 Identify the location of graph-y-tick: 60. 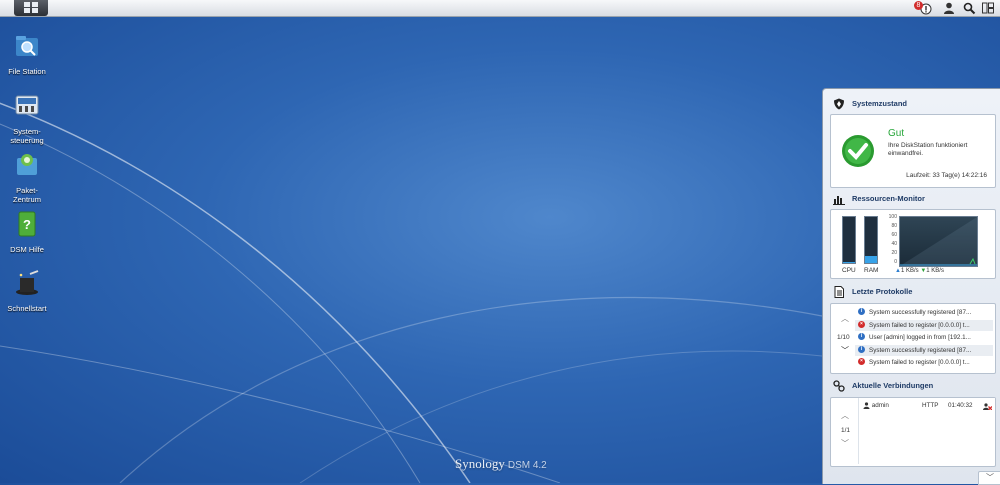
(894, 235).